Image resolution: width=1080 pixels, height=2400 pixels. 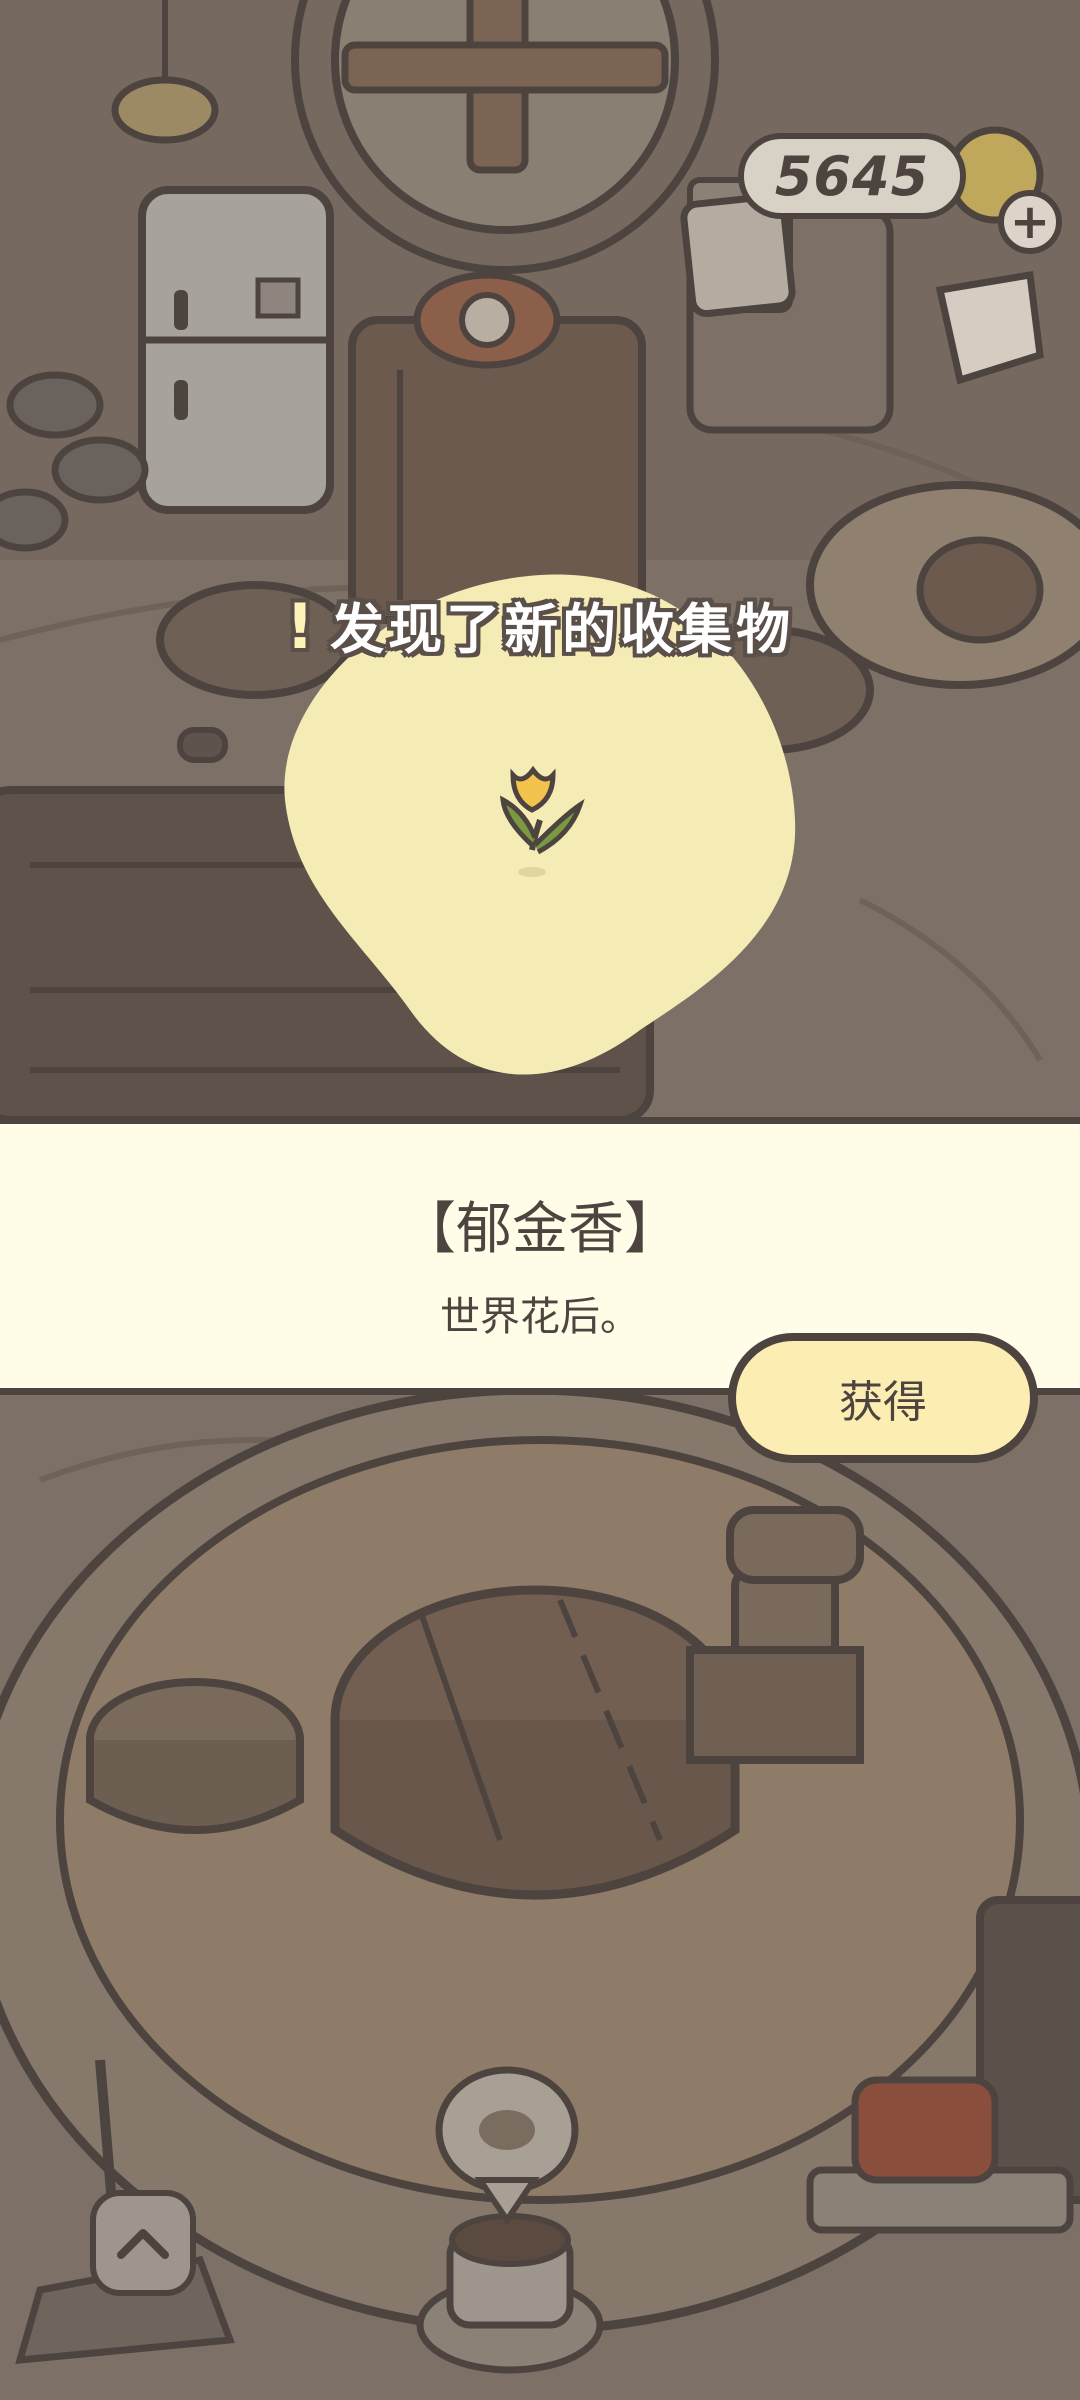 What do you see at coordinates (535, 1742) in the screenshot?
I see `round-table` at bounding box center [535, 1742].